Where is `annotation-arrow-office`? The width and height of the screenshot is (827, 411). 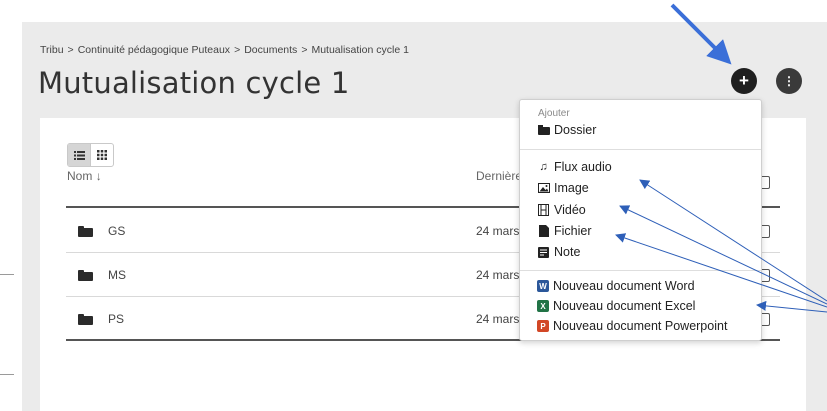 annotation-arrow-office is located at coordinates (791, 306).